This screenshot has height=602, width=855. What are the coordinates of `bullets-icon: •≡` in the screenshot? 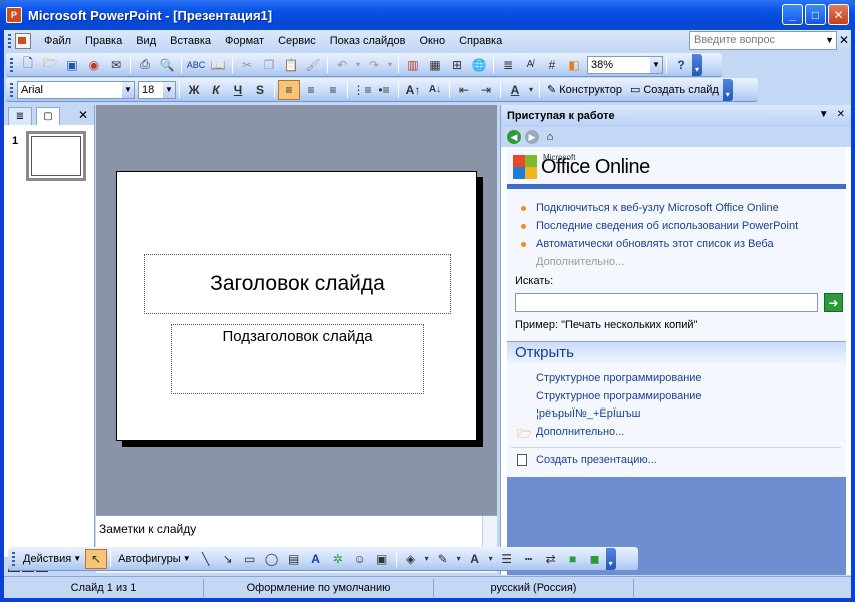 It's located at (384, 90).